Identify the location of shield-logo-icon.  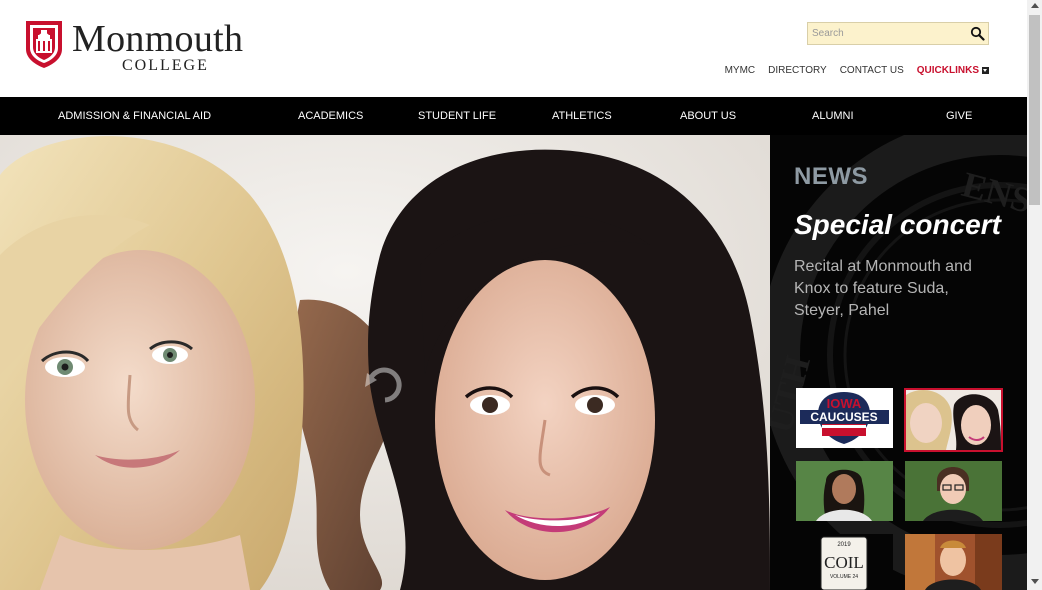
(44, 44).